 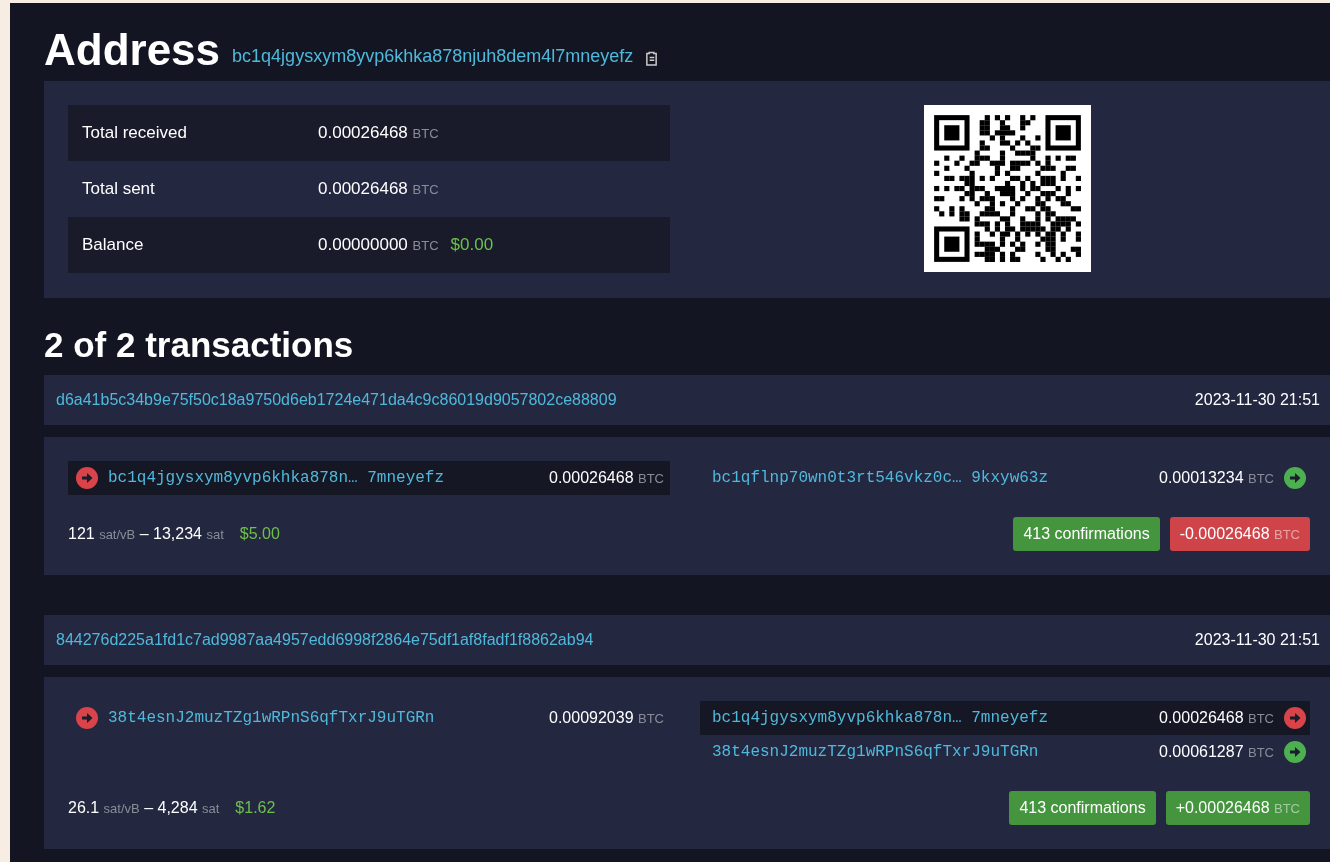 What do you see at coordinates (433, 56) in the screenshot?
I see `address-link: bc1q4jgysxym8yvp6khka878njuh8dem4l7mneyefz` at bounding box center [433, 56].